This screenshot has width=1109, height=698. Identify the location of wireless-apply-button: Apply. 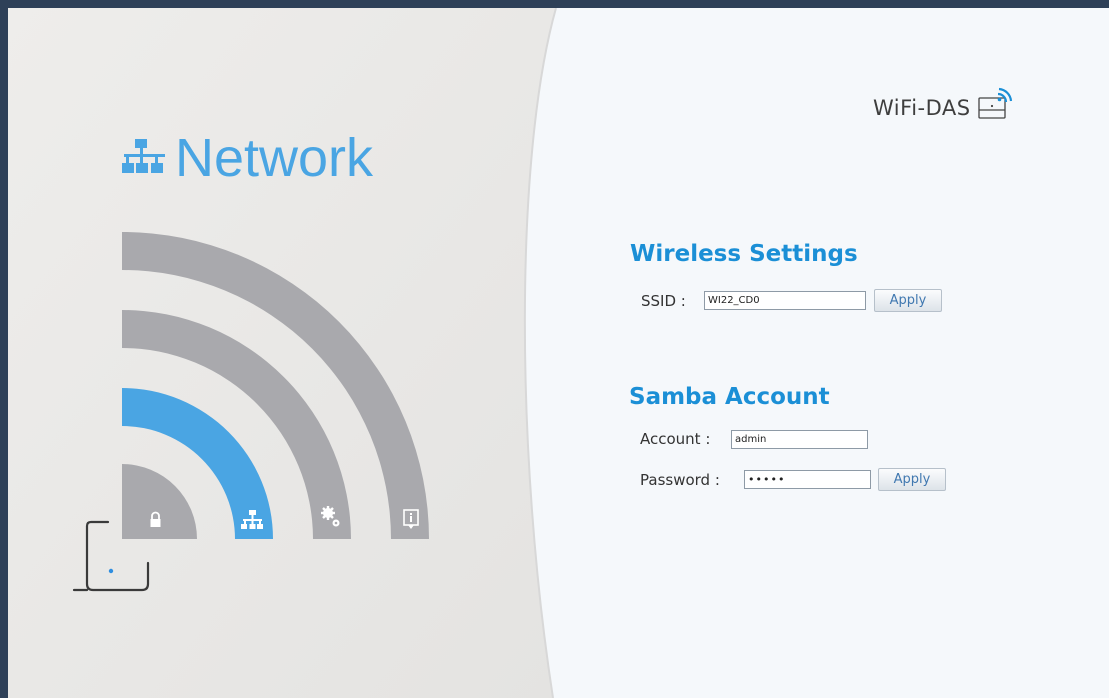
(908, 300).